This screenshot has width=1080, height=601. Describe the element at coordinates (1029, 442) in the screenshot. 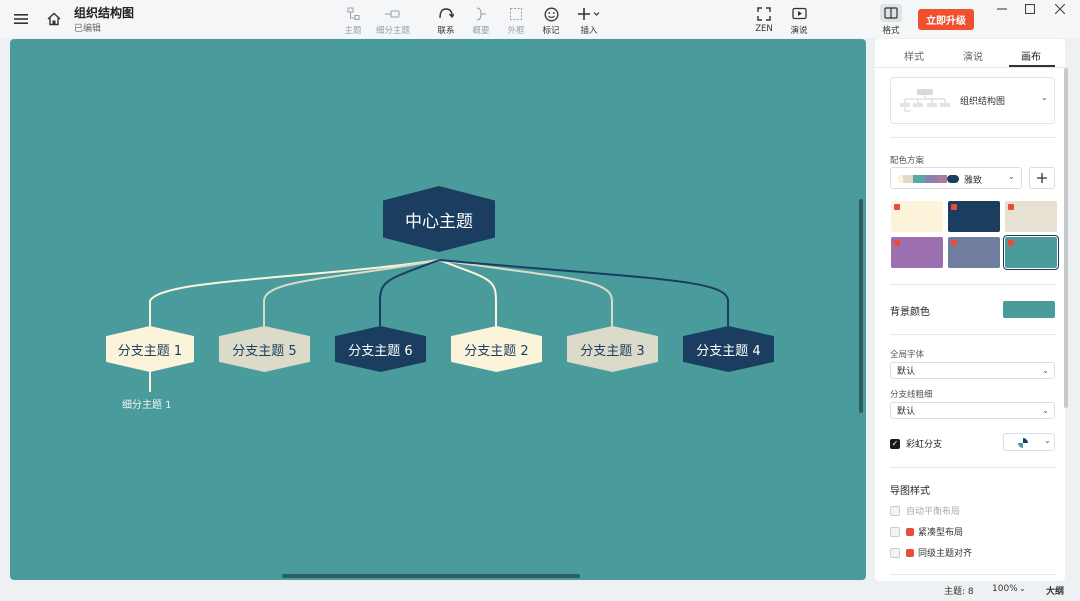

I see `rainbow-color-select: ⌄` at that location.